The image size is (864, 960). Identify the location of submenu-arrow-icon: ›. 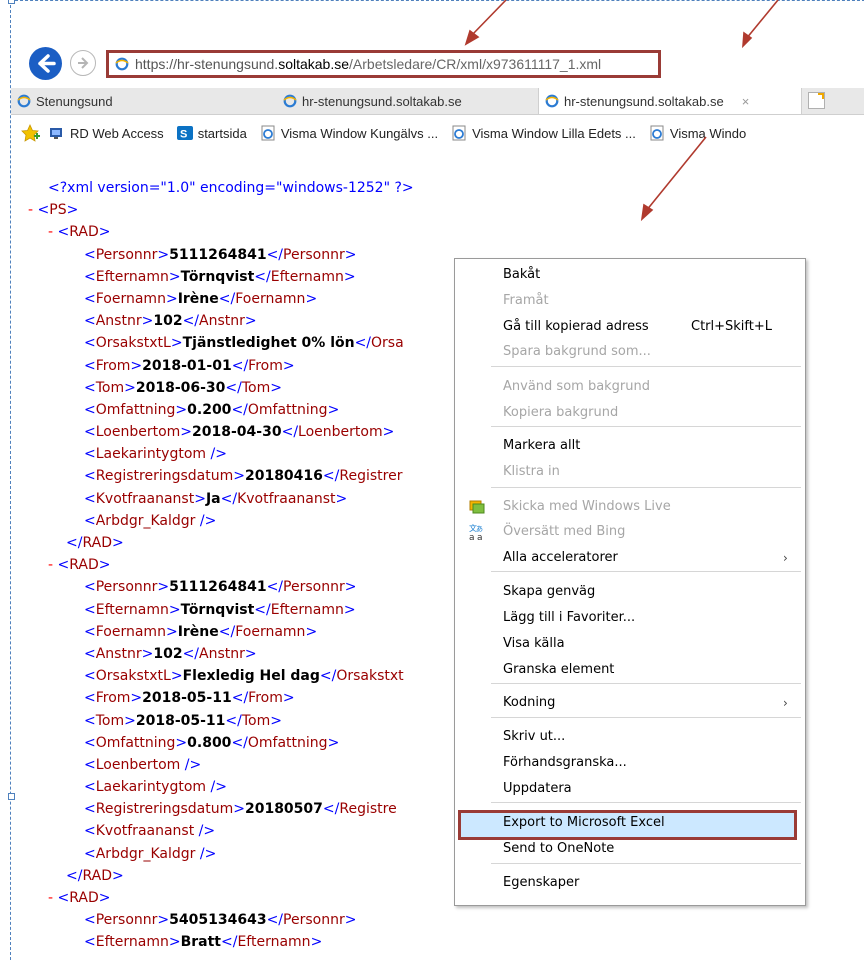
(785, 703).